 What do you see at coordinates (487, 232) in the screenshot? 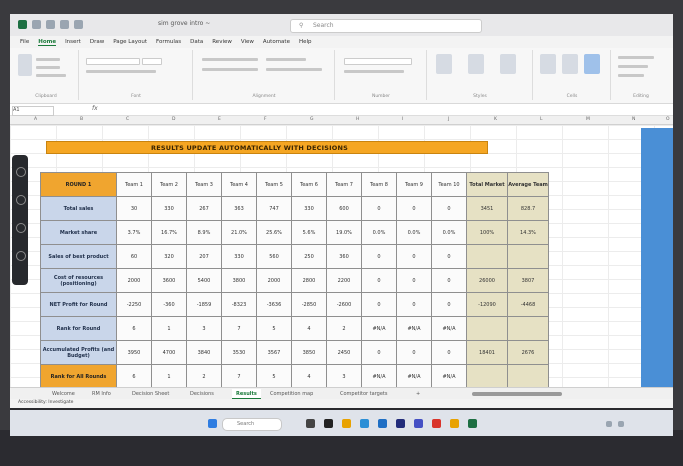
I see `total-cell: 100%` at bounding box center [487, 232].